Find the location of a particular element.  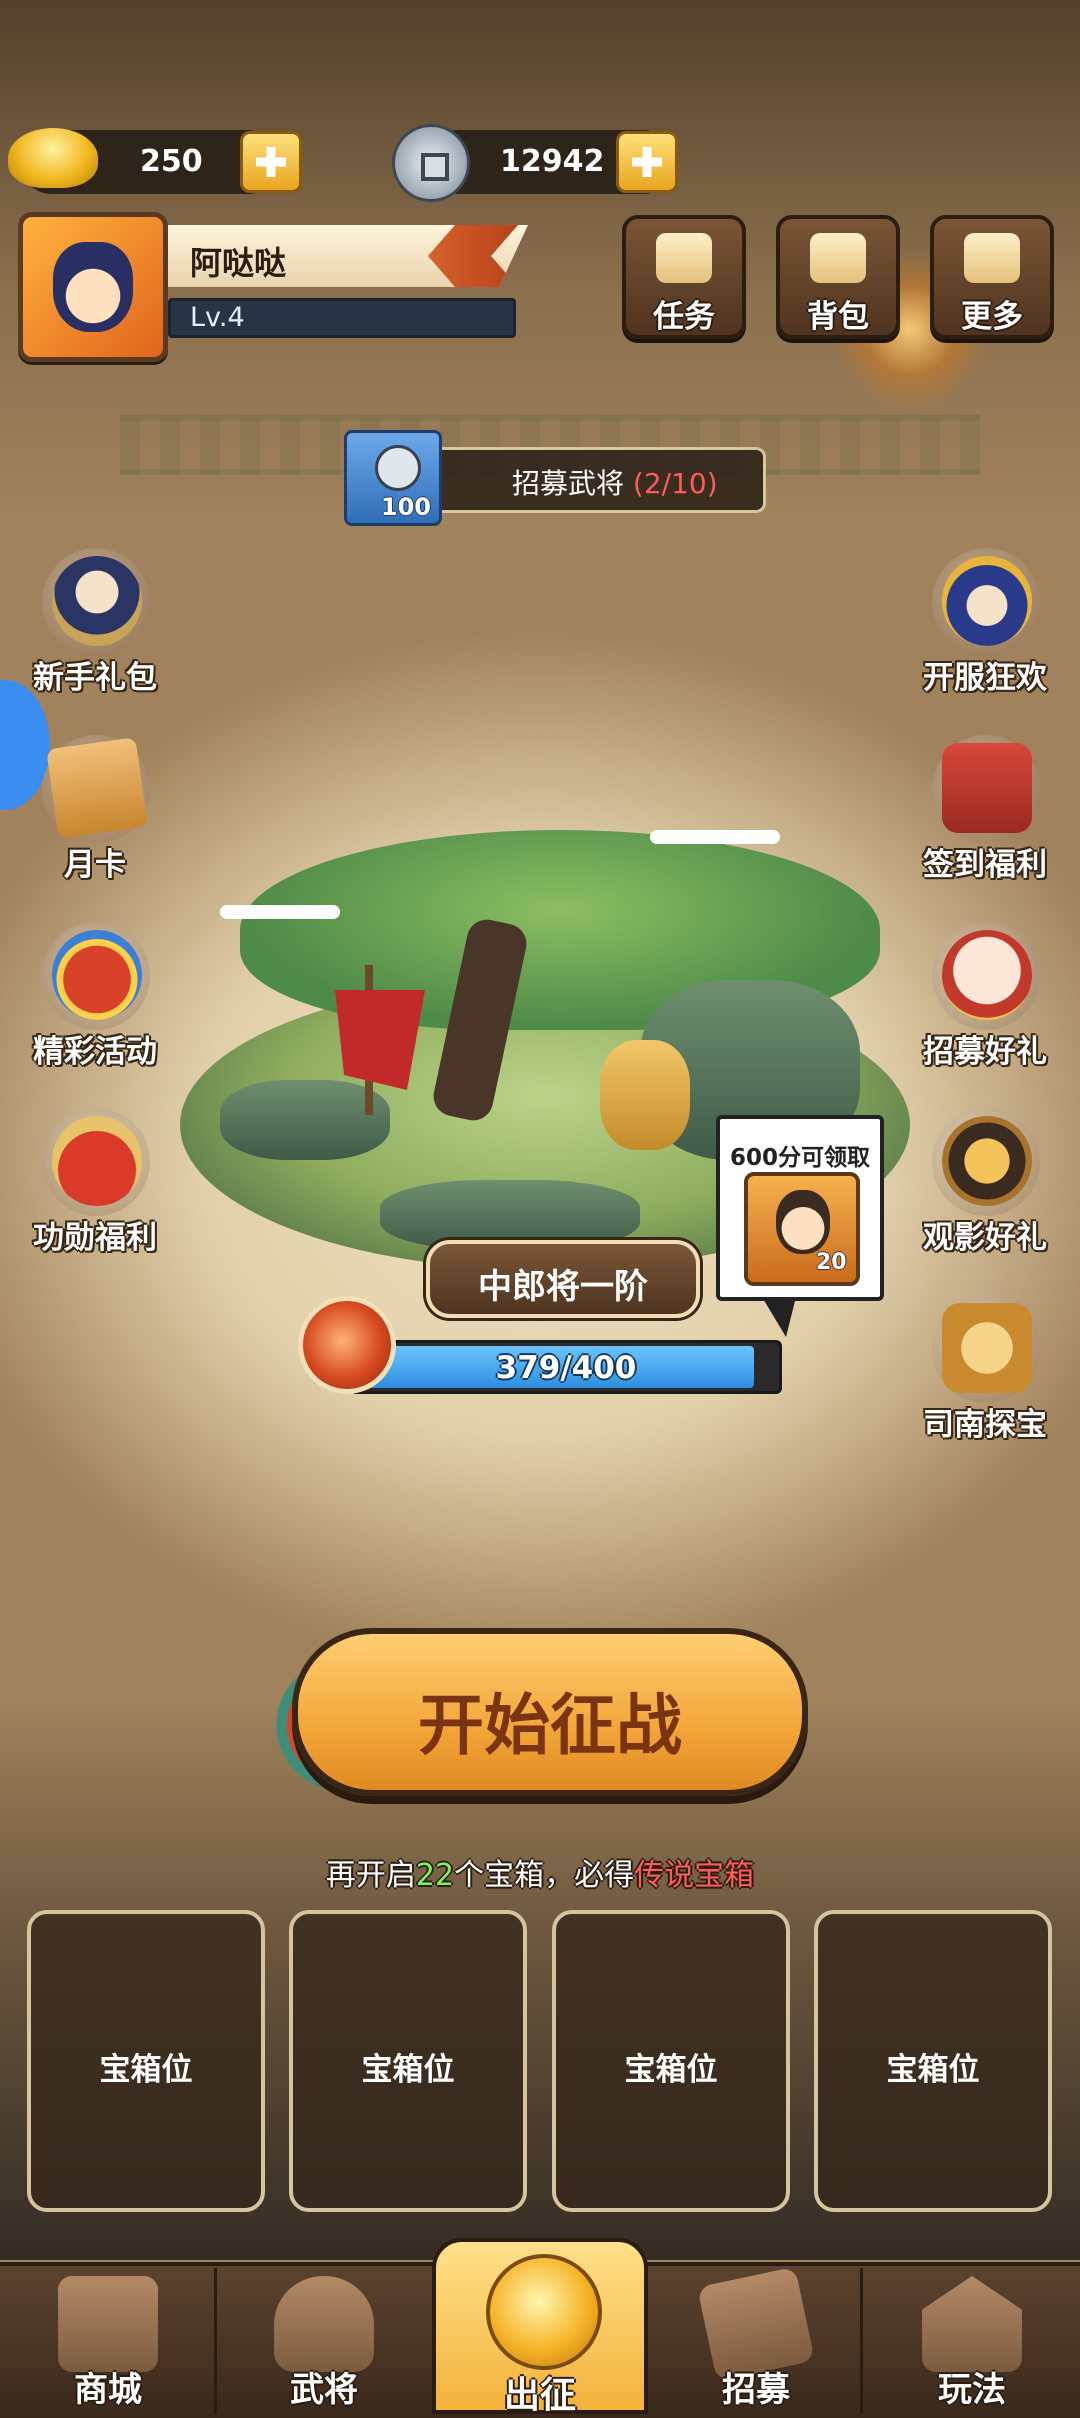

recruit-gift-button: 招募好礼 is located at coordinates (985, 1002).